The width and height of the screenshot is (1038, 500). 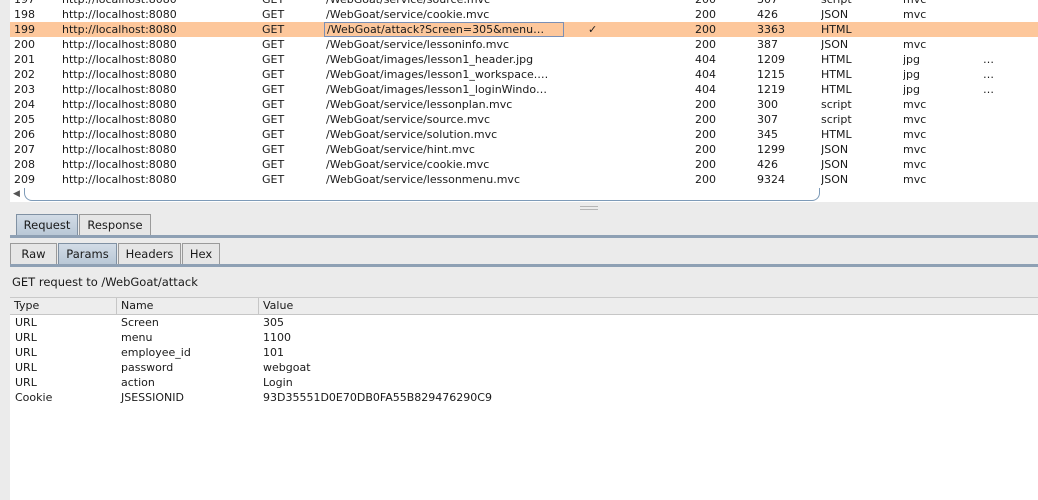 I want to click on column-header-value: Value, so click(x=648, y=306).